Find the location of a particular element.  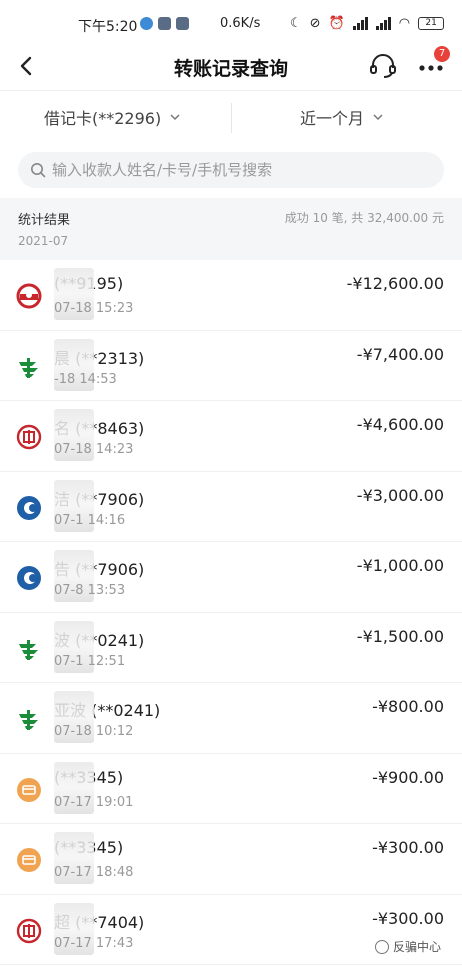

transaction-row: 亚波 (**0241) 07-18 10:12 -¥800.00 is located at coordinates (231, 718).